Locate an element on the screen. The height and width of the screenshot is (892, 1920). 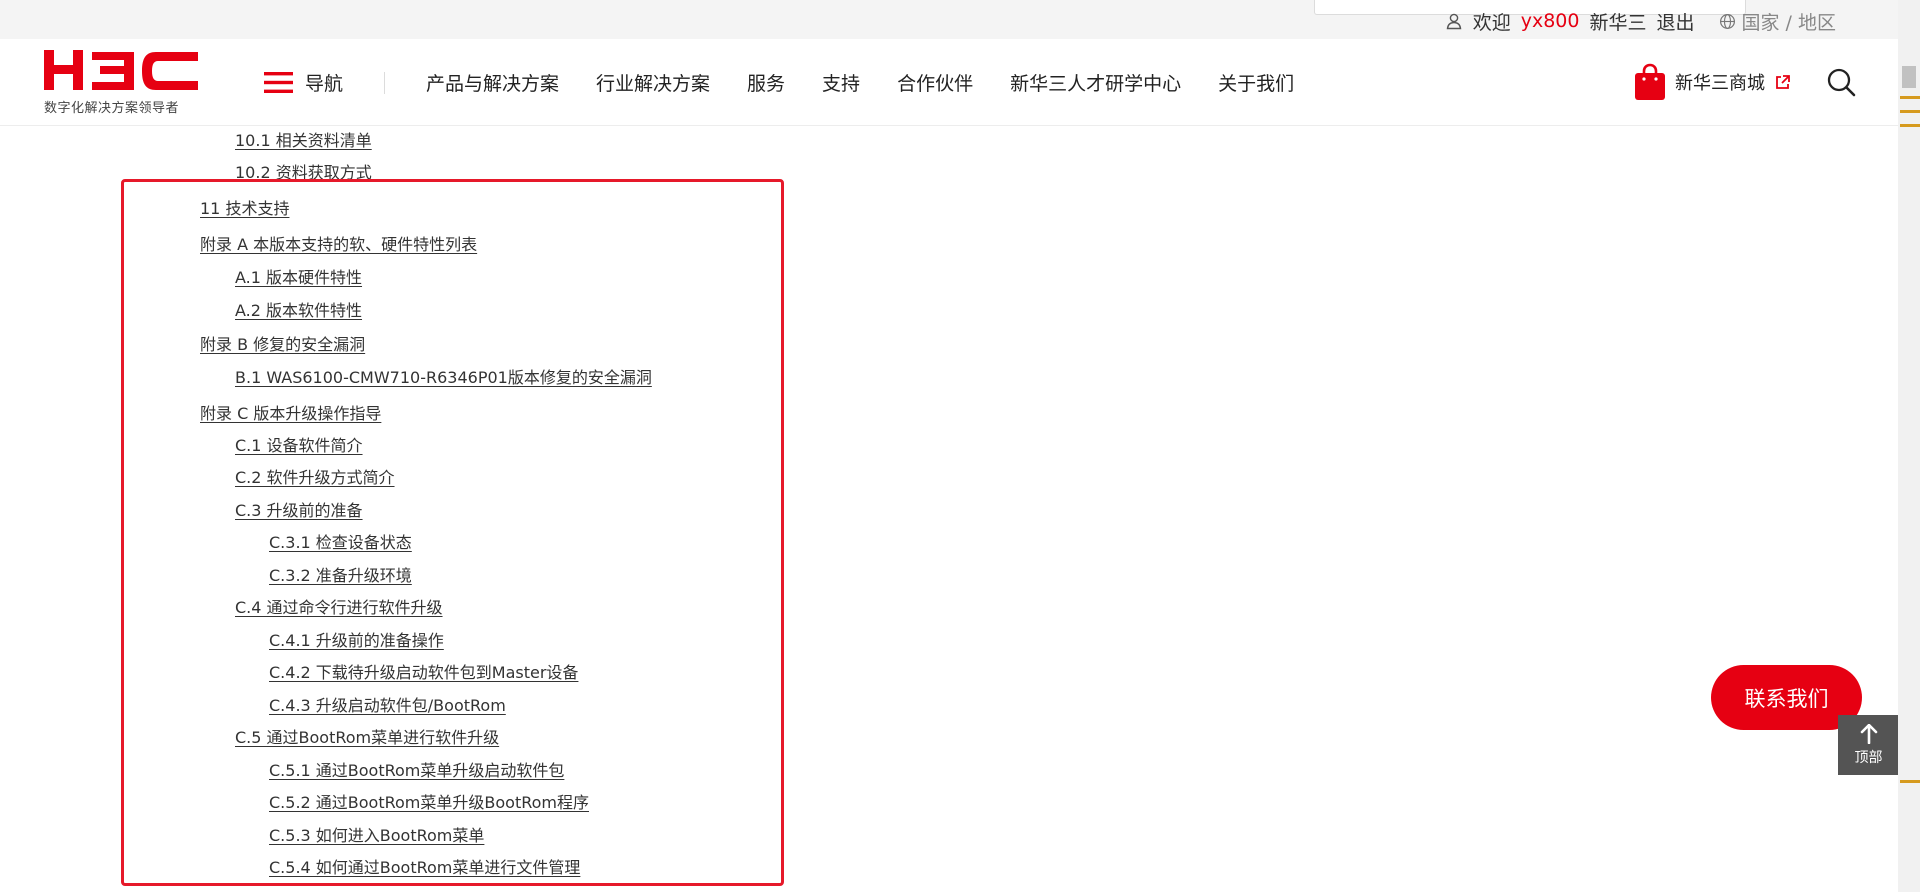
back-to-top-label: 顶部 is located at coordinates (1868, 757).